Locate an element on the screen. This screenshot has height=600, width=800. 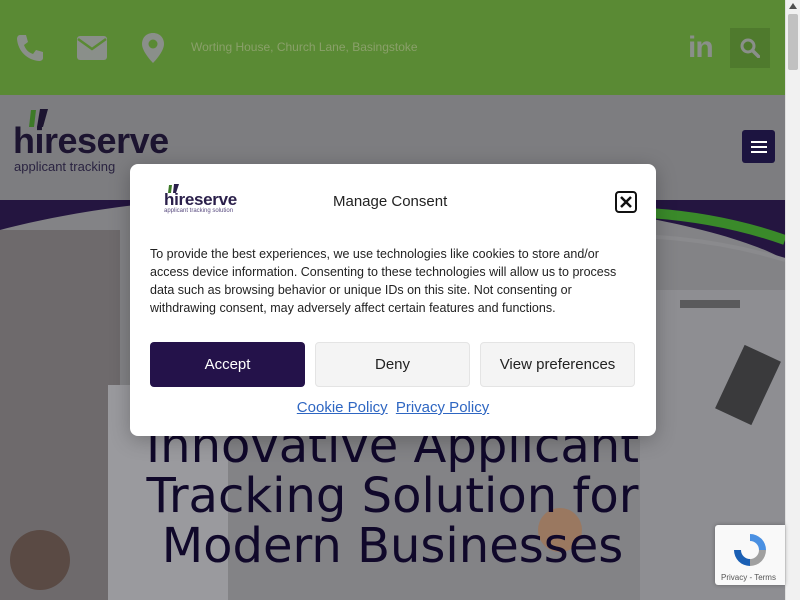
hamburger-menu-button is located at coordinates (758, 146).